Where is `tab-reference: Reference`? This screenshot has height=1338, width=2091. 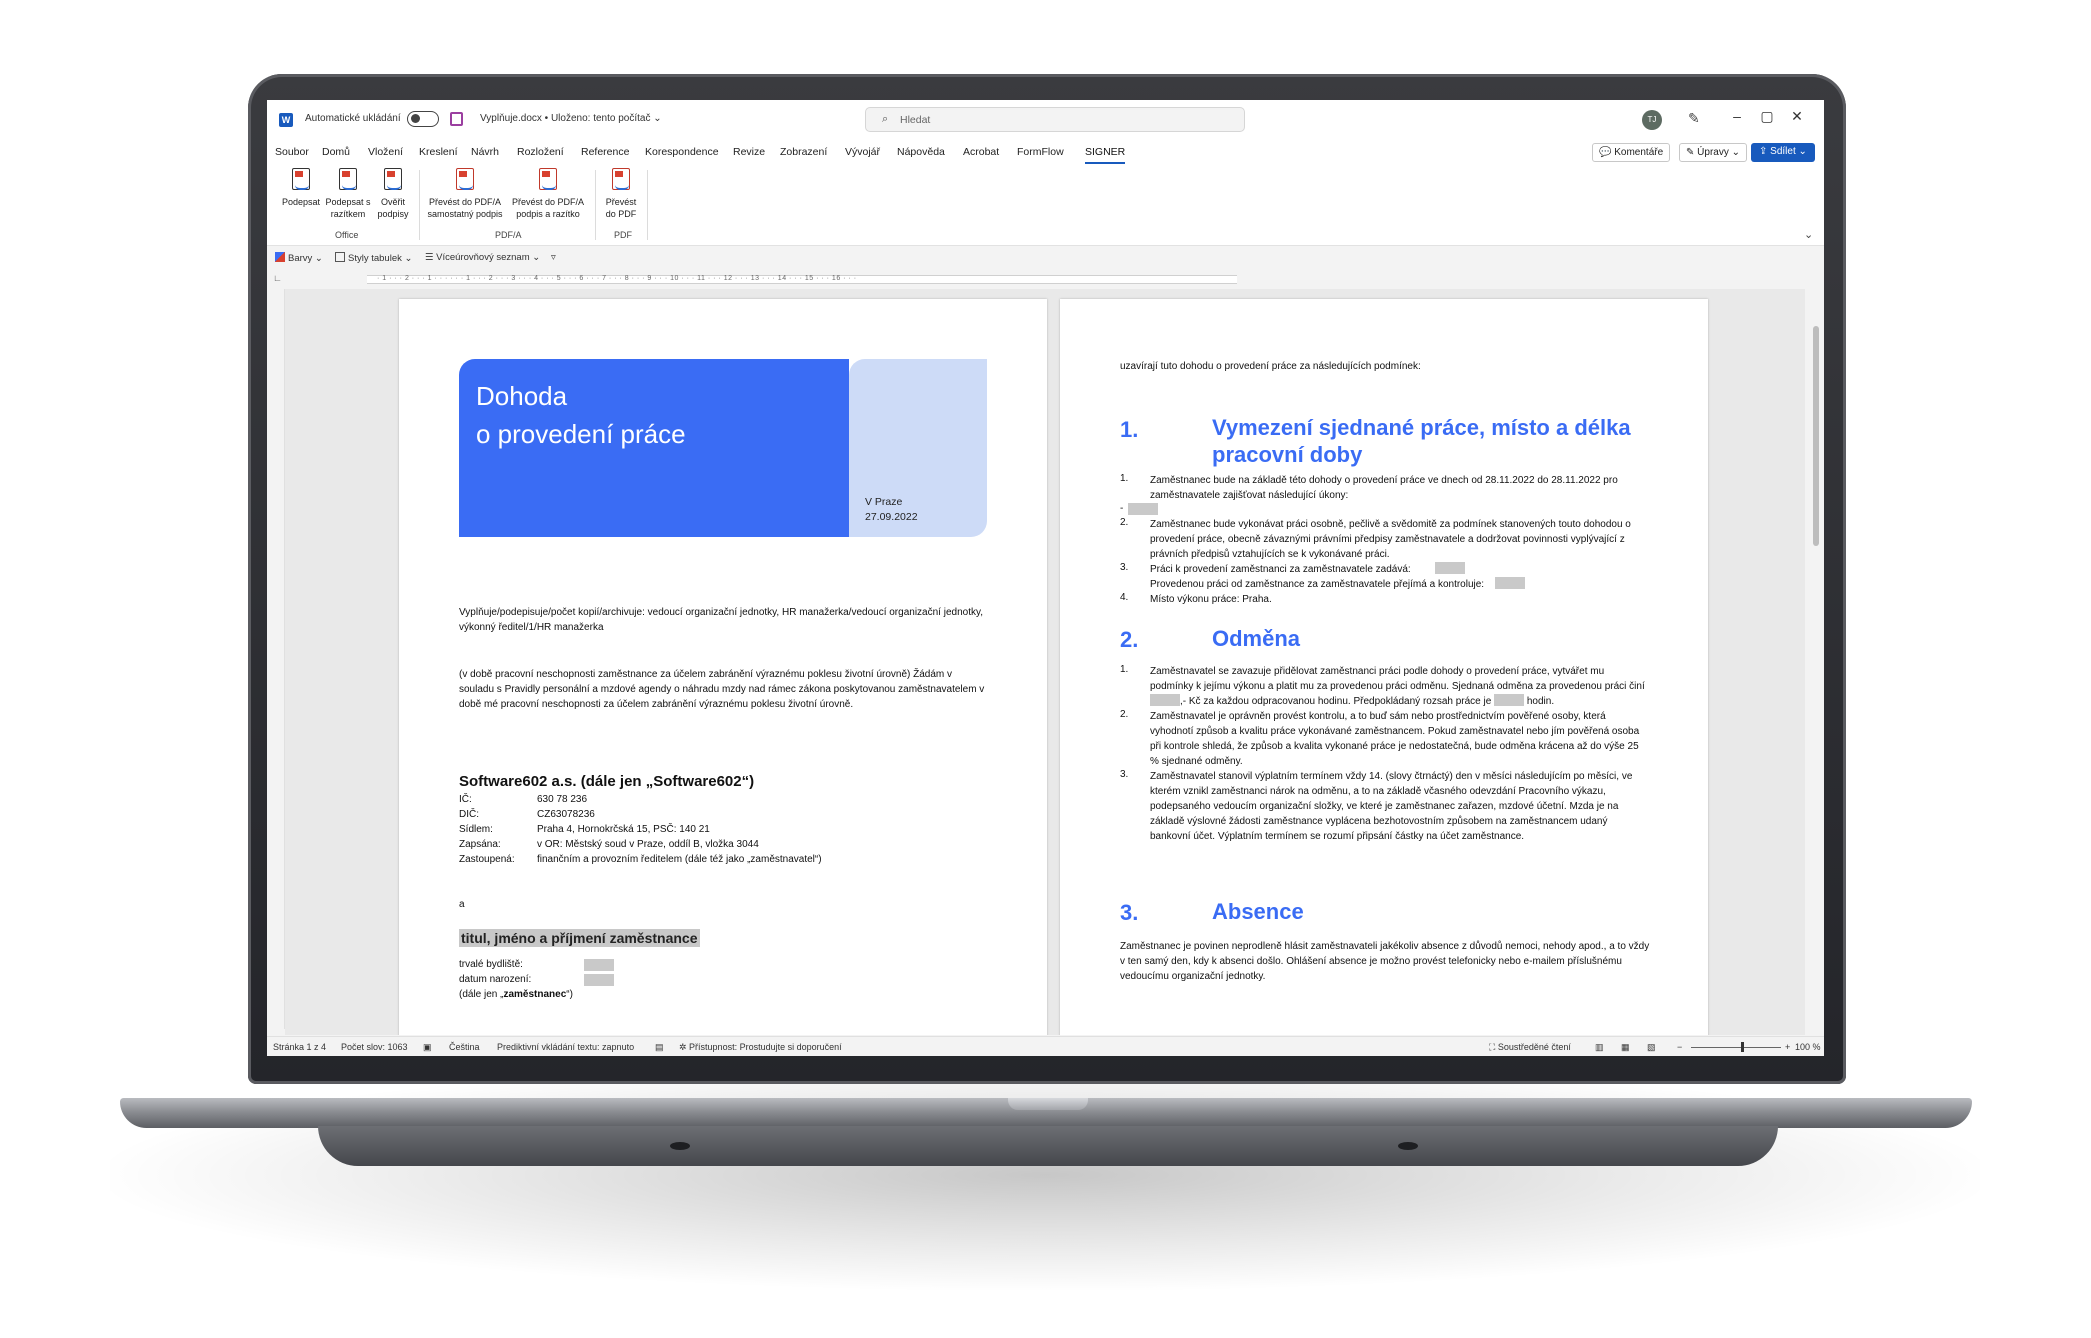 tab-reference: Reference is located at coordinates (605, 152).